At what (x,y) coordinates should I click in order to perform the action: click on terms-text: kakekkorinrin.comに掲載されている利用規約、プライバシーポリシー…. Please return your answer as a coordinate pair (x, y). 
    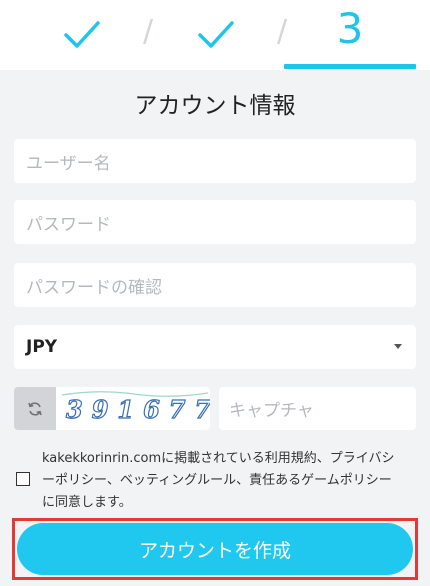
    Looking at the image, I should click on (218, 480).